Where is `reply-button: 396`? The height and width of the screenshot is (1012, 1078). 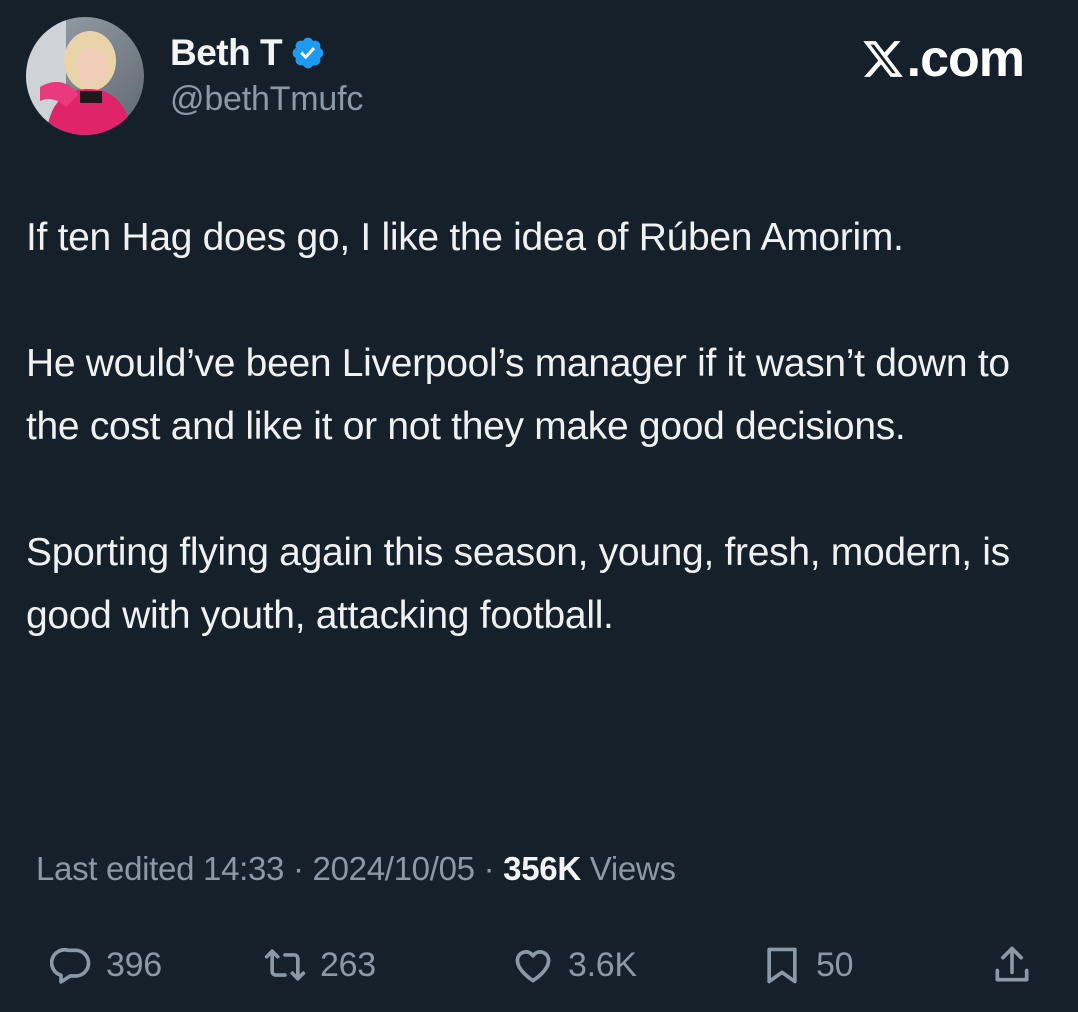 reply-button: 396 is located at coordinates (106, 965).